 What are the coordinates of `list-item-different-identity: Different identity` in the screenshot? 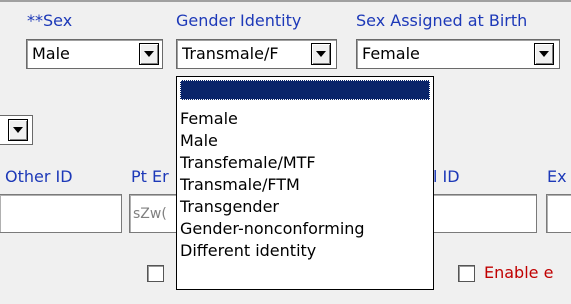 It's located at (248, 251).